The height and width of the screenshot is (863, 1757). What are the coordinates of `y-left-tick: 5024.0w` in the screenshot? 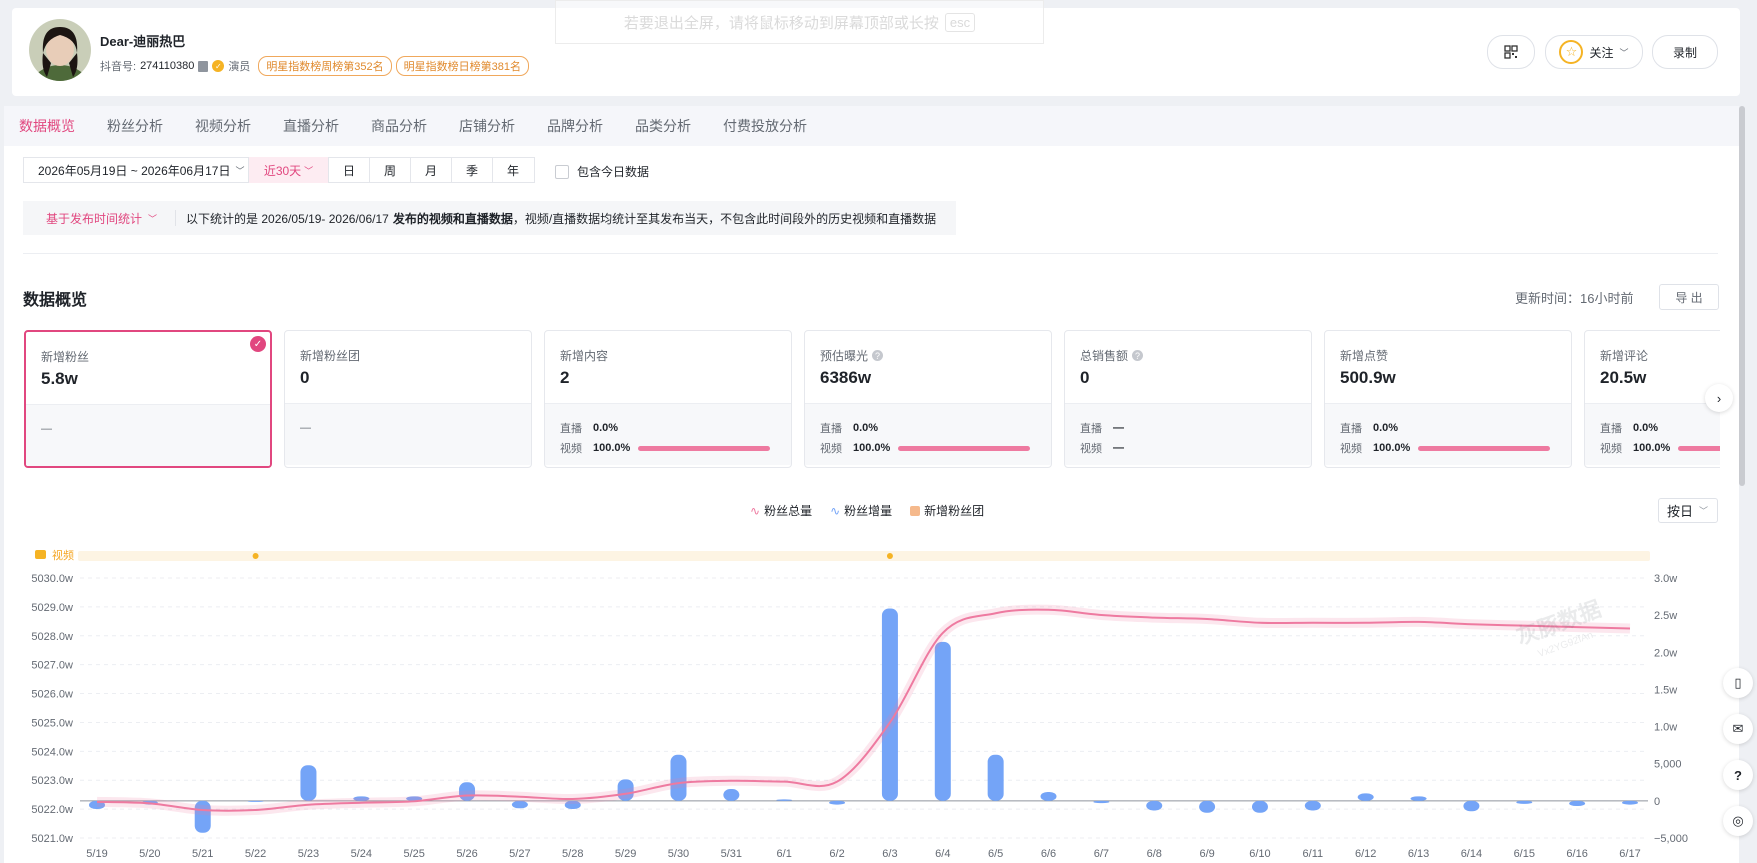 It's located at (52, 752).